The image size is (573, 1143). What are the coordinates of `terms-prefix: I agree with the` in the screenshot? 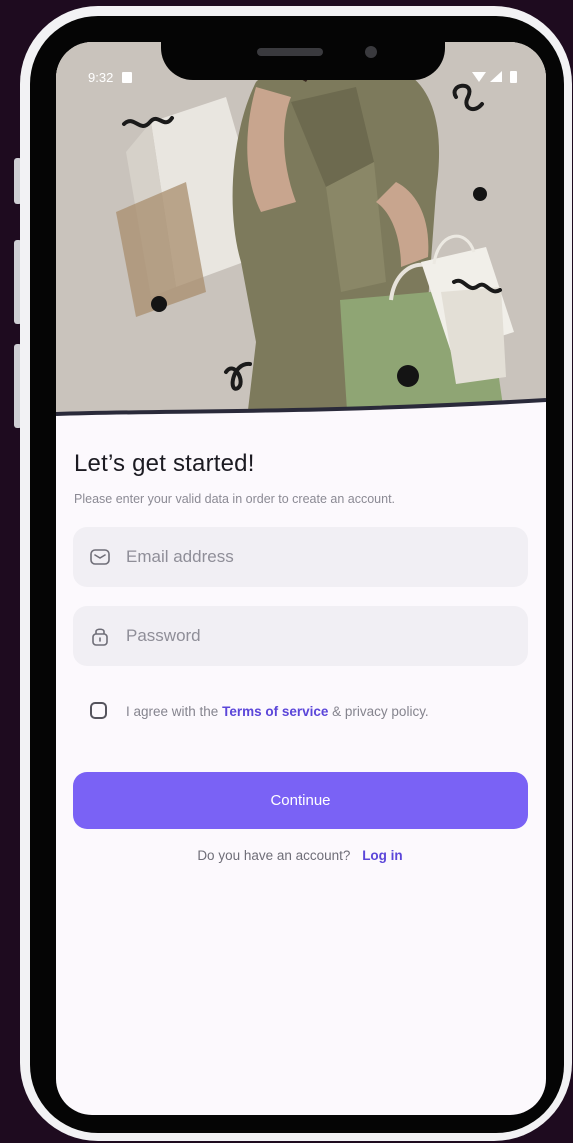 It's located at (172, 711).